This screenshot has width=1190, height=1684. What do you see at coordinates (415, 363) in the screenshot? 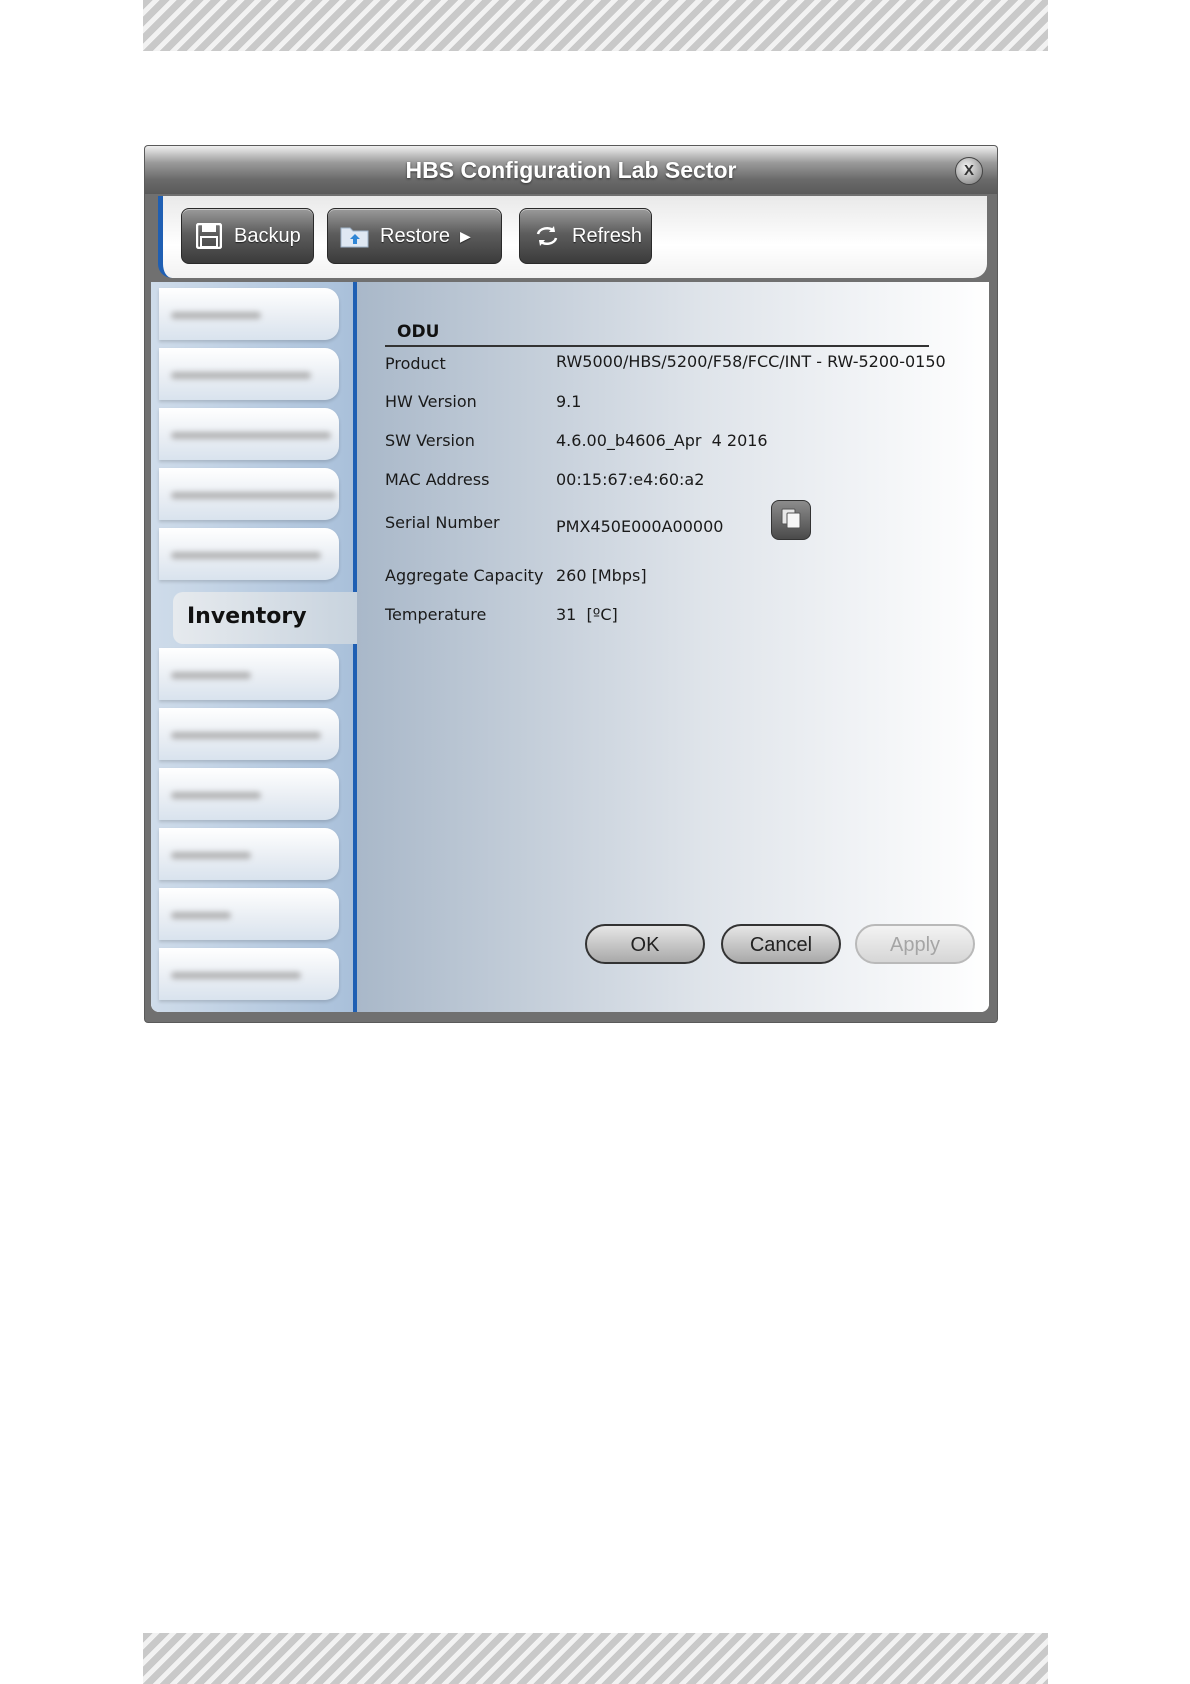
I see `product-label: Product` at bounding box center [415, 363].